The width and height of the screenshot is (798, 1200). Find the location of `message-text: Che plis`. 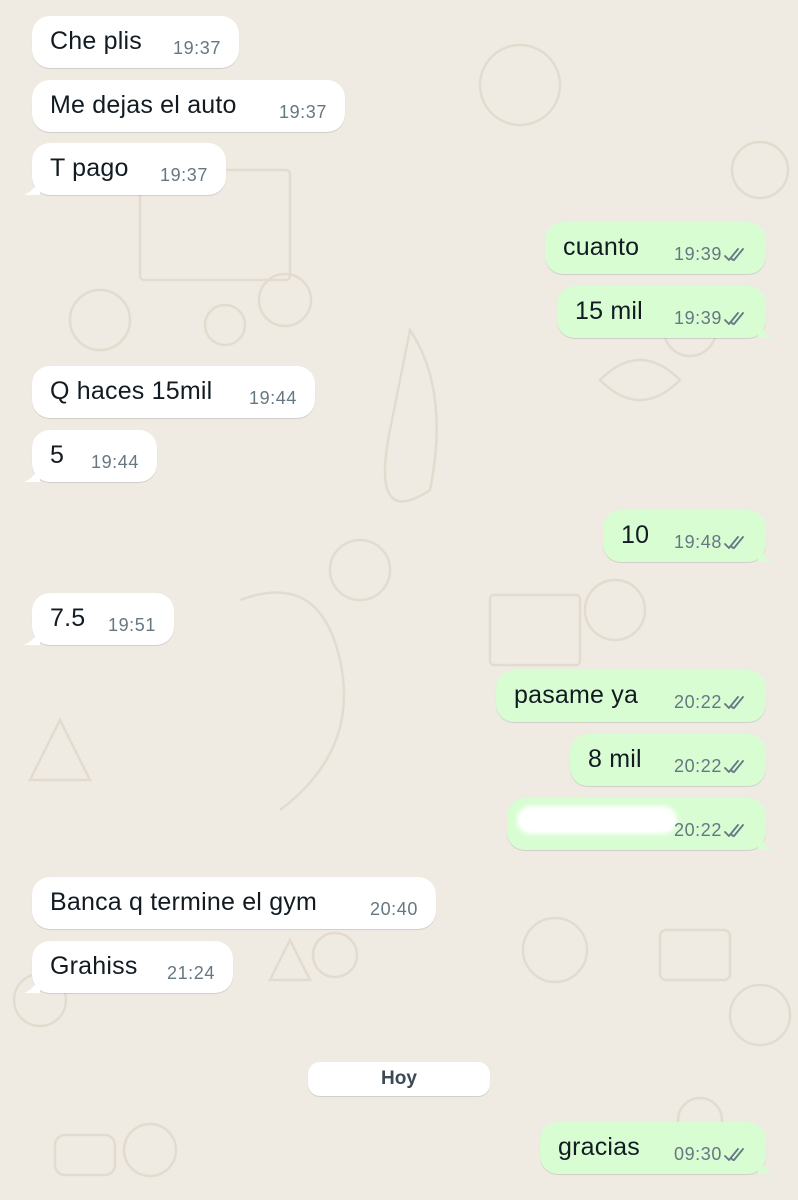

message-text: Che plis is located at coordinates (96, 41).